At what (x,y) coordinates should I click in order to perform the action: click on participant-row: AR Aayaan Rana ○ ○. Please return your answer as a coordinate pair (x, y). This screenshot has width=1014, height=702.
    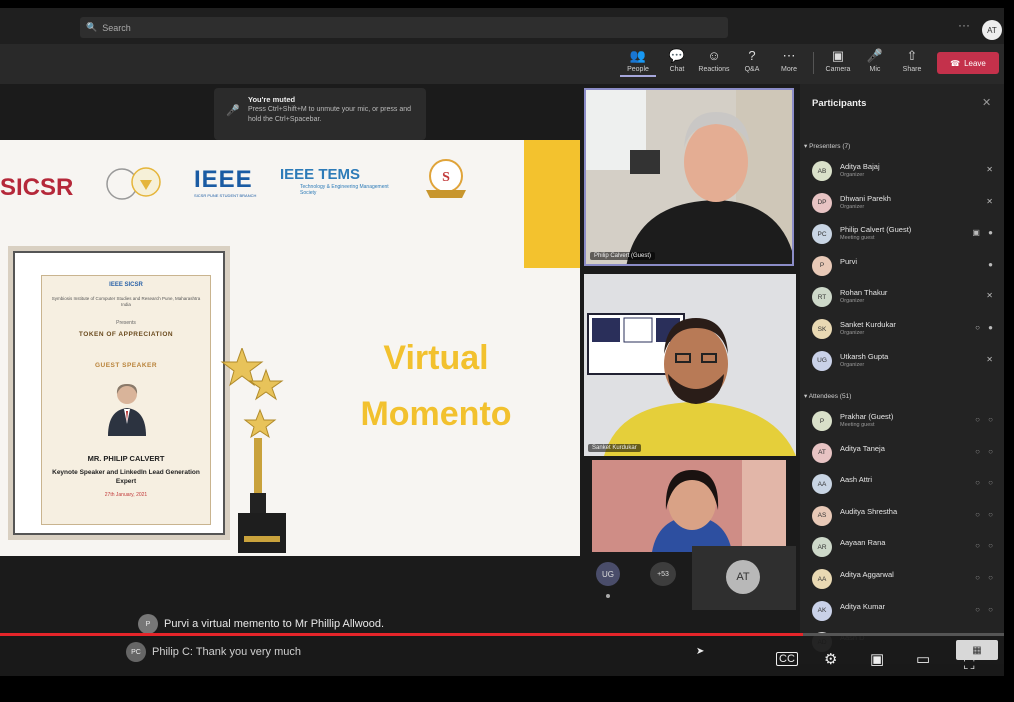
    Looking at the image, I should click on (906, 547).